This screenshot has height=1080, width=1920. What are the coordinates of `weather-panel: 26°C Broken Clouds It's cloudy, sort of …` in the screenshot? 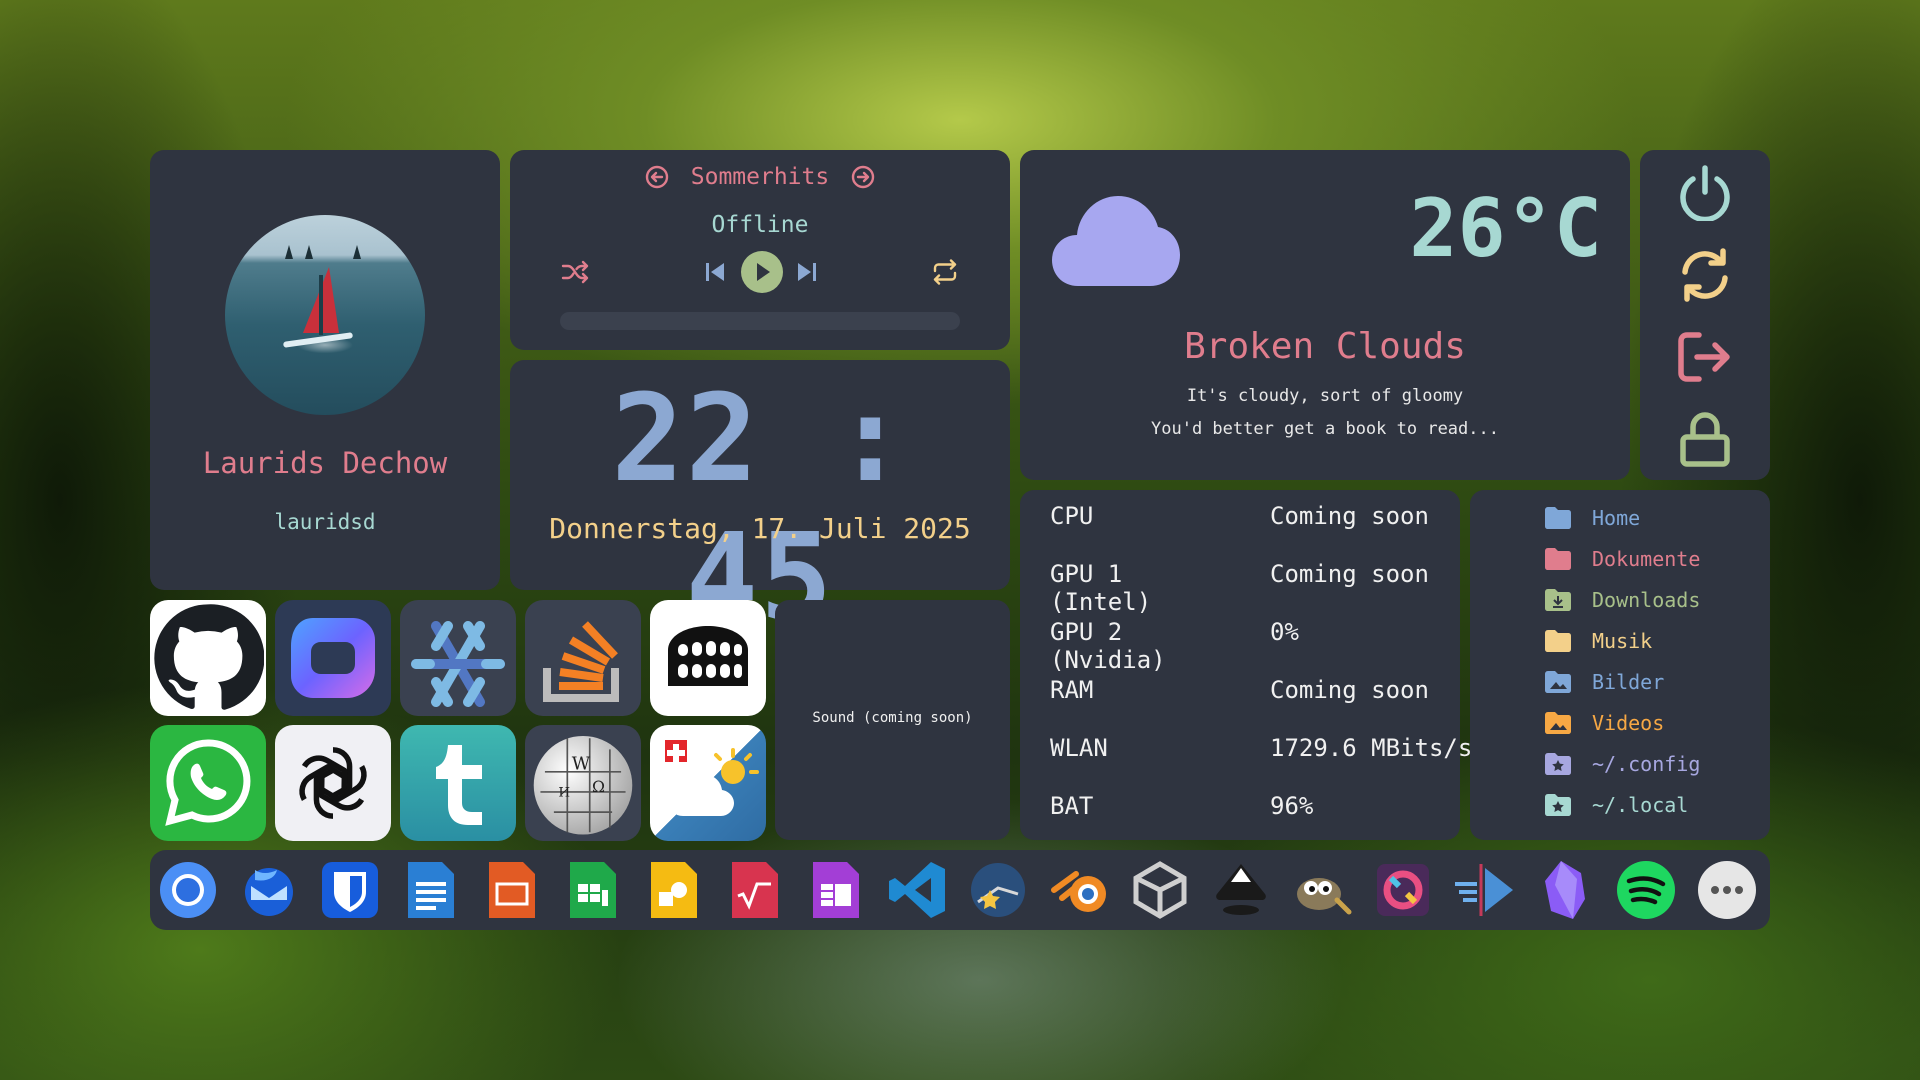 It's located at (1325, 315).